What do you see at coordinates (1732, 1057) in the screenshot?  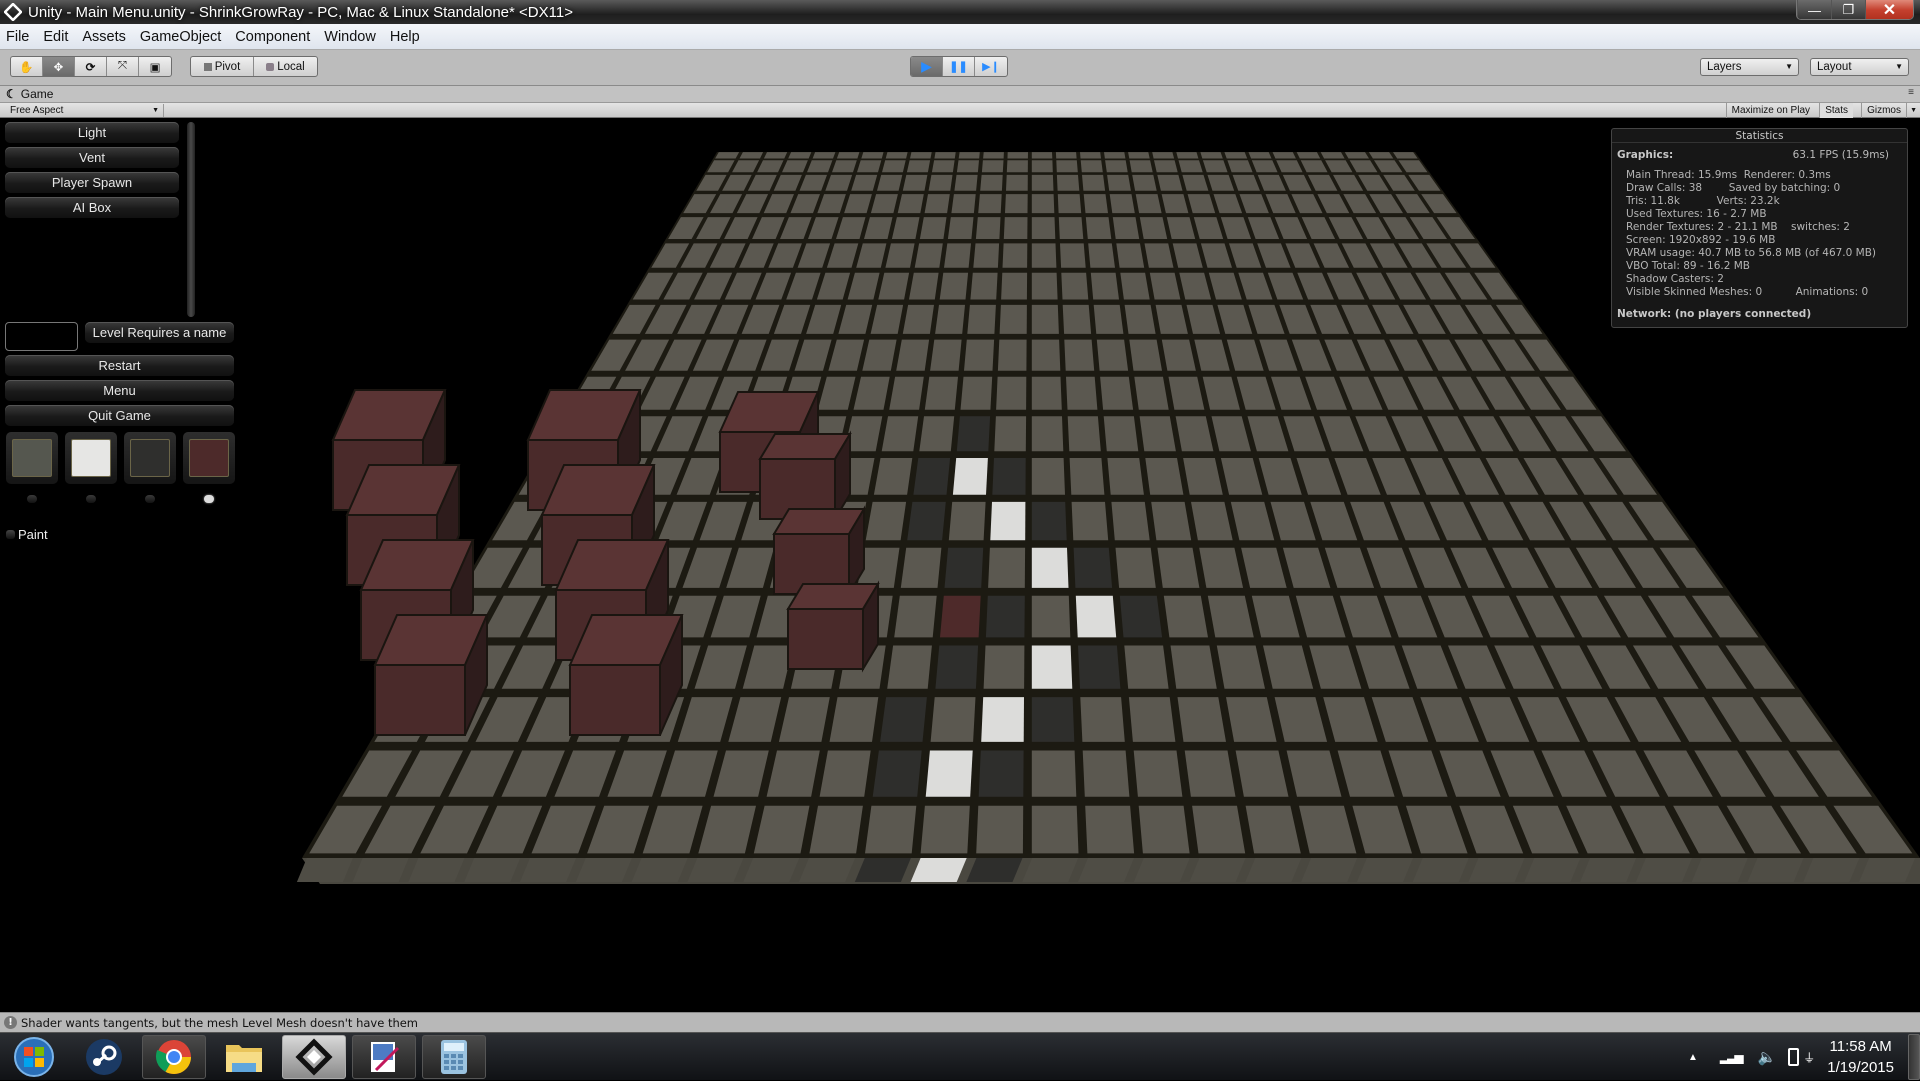 I see `network-signal-icon: ▂▃▅` at bounding box center [1732, 1057].